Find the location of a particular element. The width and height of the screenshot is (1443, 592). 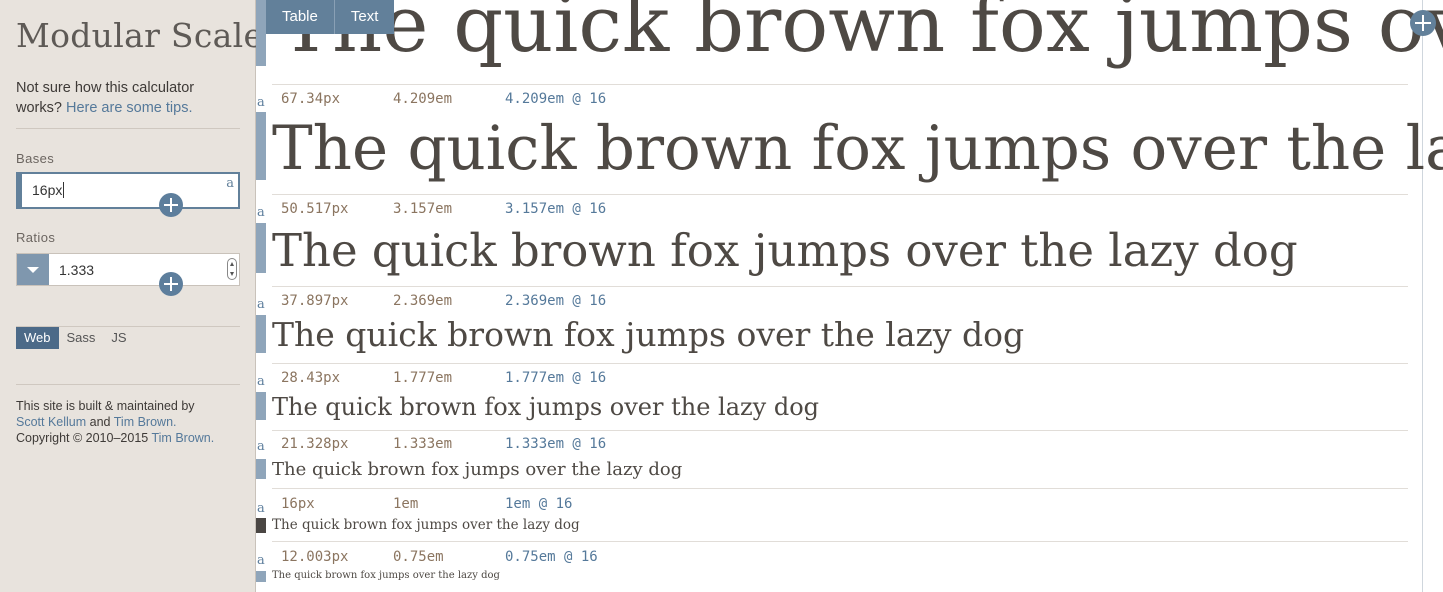

px-value: 50.517px is located at coordinates (315, 209).